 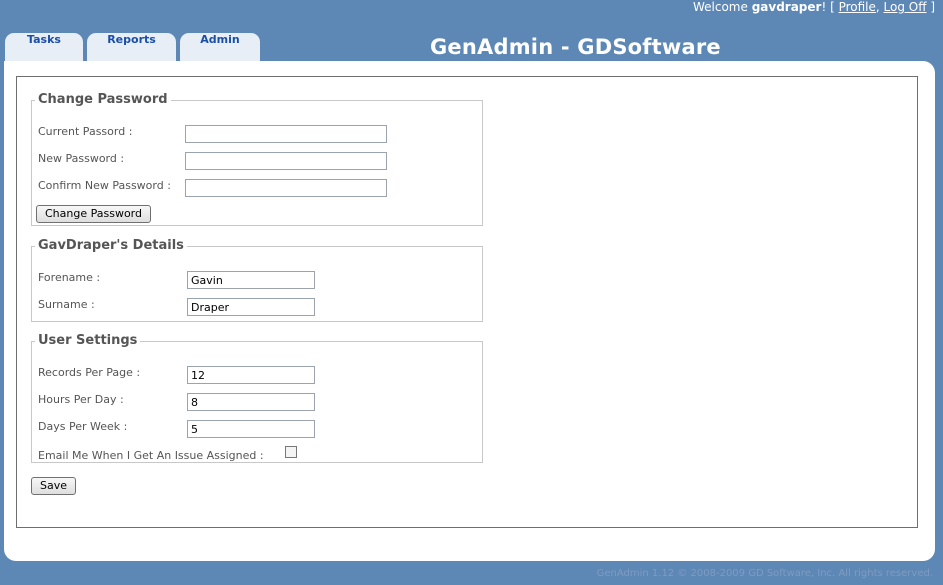 What do you see at coordinates (830, 7) in the screenshot?
I see `welcome-suffix: ! [` at bounding box center [830, 7].